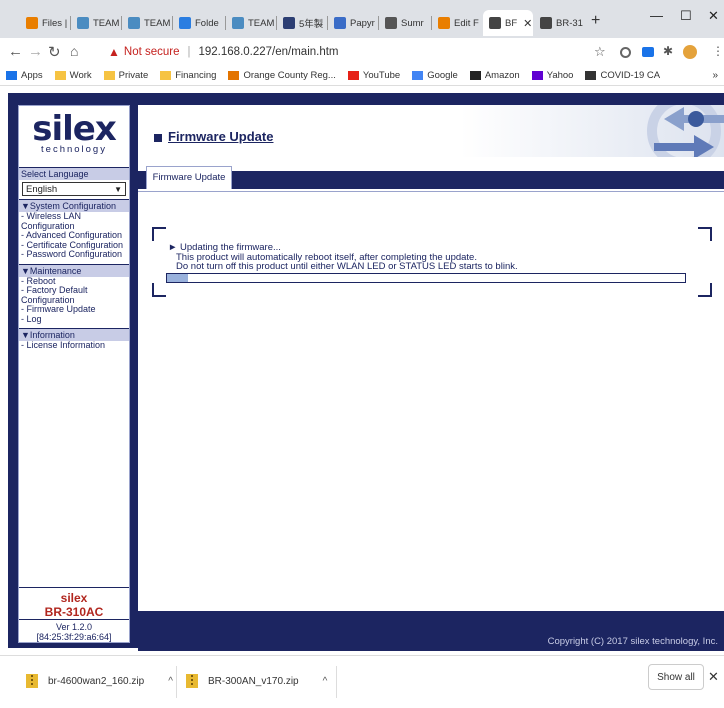  I want to click on bookmark-label: Financing, so click(196, 75).